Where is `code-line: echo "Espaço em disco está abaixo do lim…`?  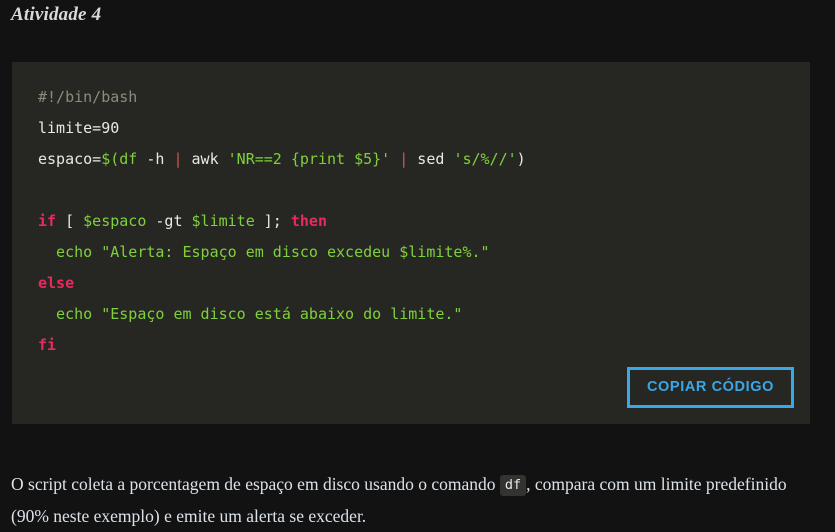
code-line: echo "Espaço em disco está abaixo do lim… is located at coordinates (416, 314).